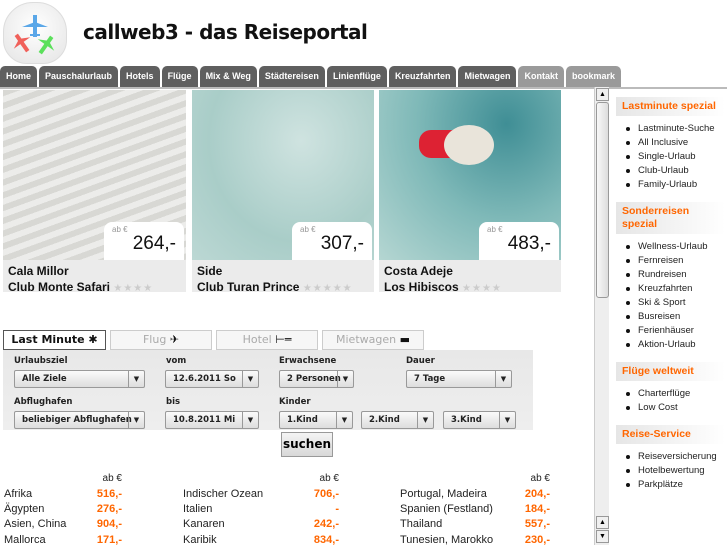 The image size is (727, 546). Describe the element at coordinates (161, 340) in the screenshot. I see `tab-flug: Flug ✈` at that location.